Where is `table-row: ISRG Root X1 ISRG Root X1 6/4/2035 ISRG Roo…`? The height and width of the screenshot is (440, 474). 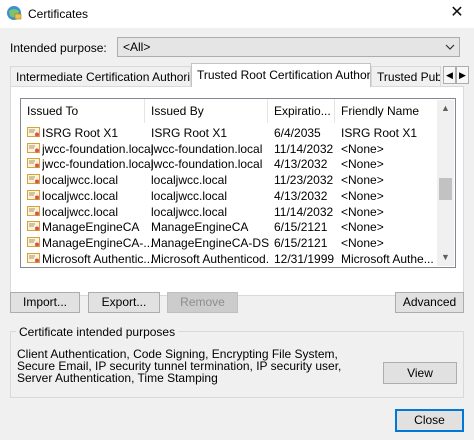
table-row: ISRG Root X1 ISRG Root X1 6/4/2035 ISRG Roo… is located at coordinates (230, 133).